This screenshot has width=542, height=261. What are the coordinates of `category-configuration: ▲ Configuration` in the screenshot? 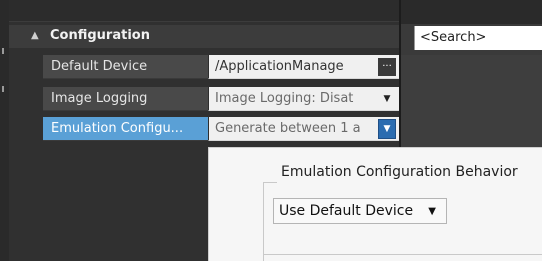 It's located at (204, 36).